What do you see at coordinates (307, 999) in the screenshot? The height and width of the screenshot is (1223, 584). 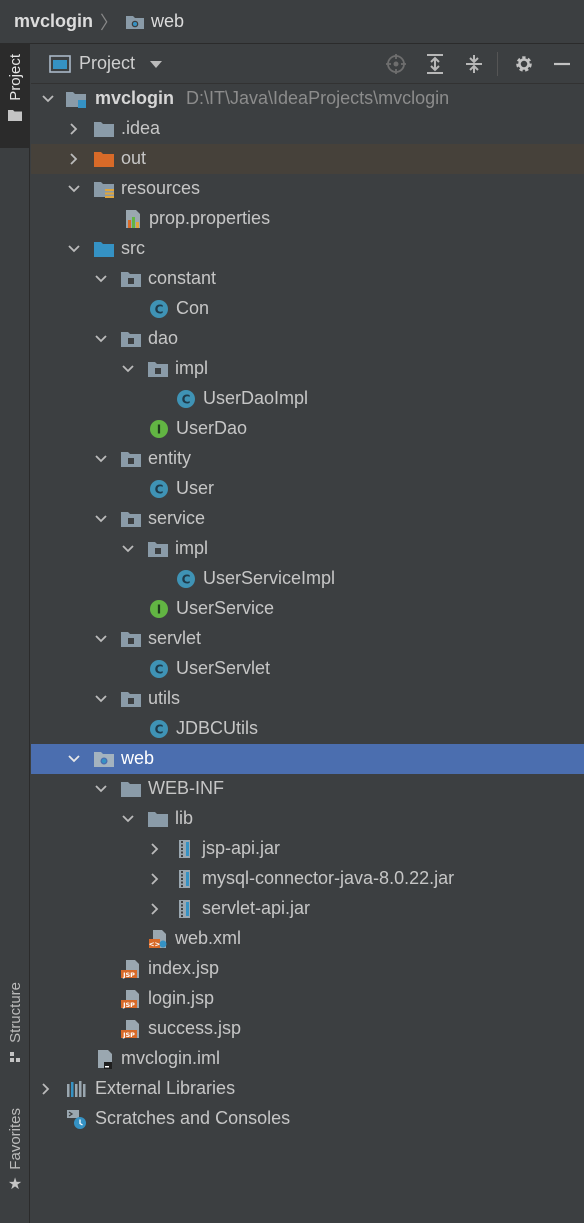 I see `tree-row-login-jsp: JSP login.jsp` at bounding box center [307, 999].